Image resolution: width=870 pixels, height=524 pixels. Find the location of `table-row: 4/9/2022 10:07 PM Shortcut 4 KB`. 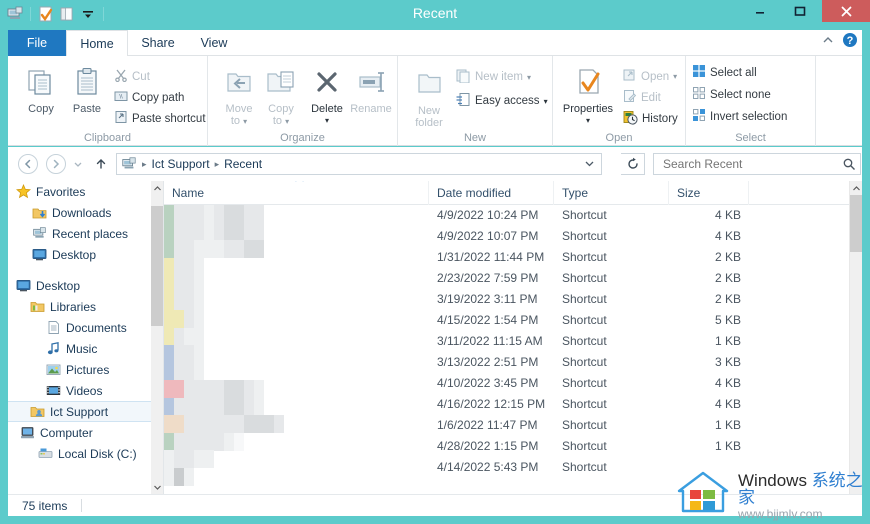

table-row: 4/9/2022 10:07 PM Shortcut 4 KB is located at coordinates (513, 236).